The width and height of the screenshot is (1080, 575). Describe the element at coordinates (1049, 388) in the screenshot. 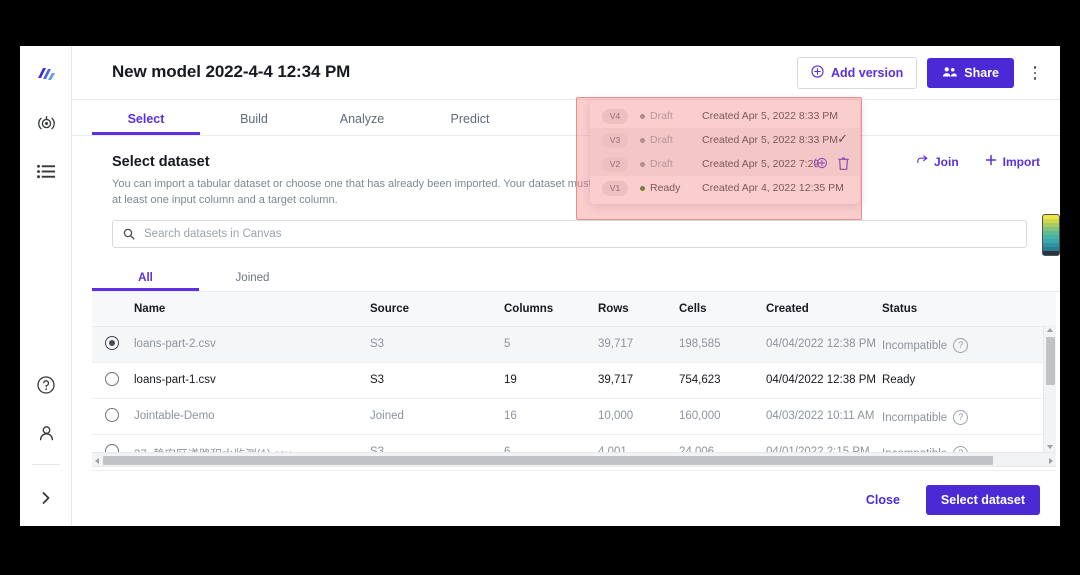

I see `table-vertical-scrollbar` at that location.